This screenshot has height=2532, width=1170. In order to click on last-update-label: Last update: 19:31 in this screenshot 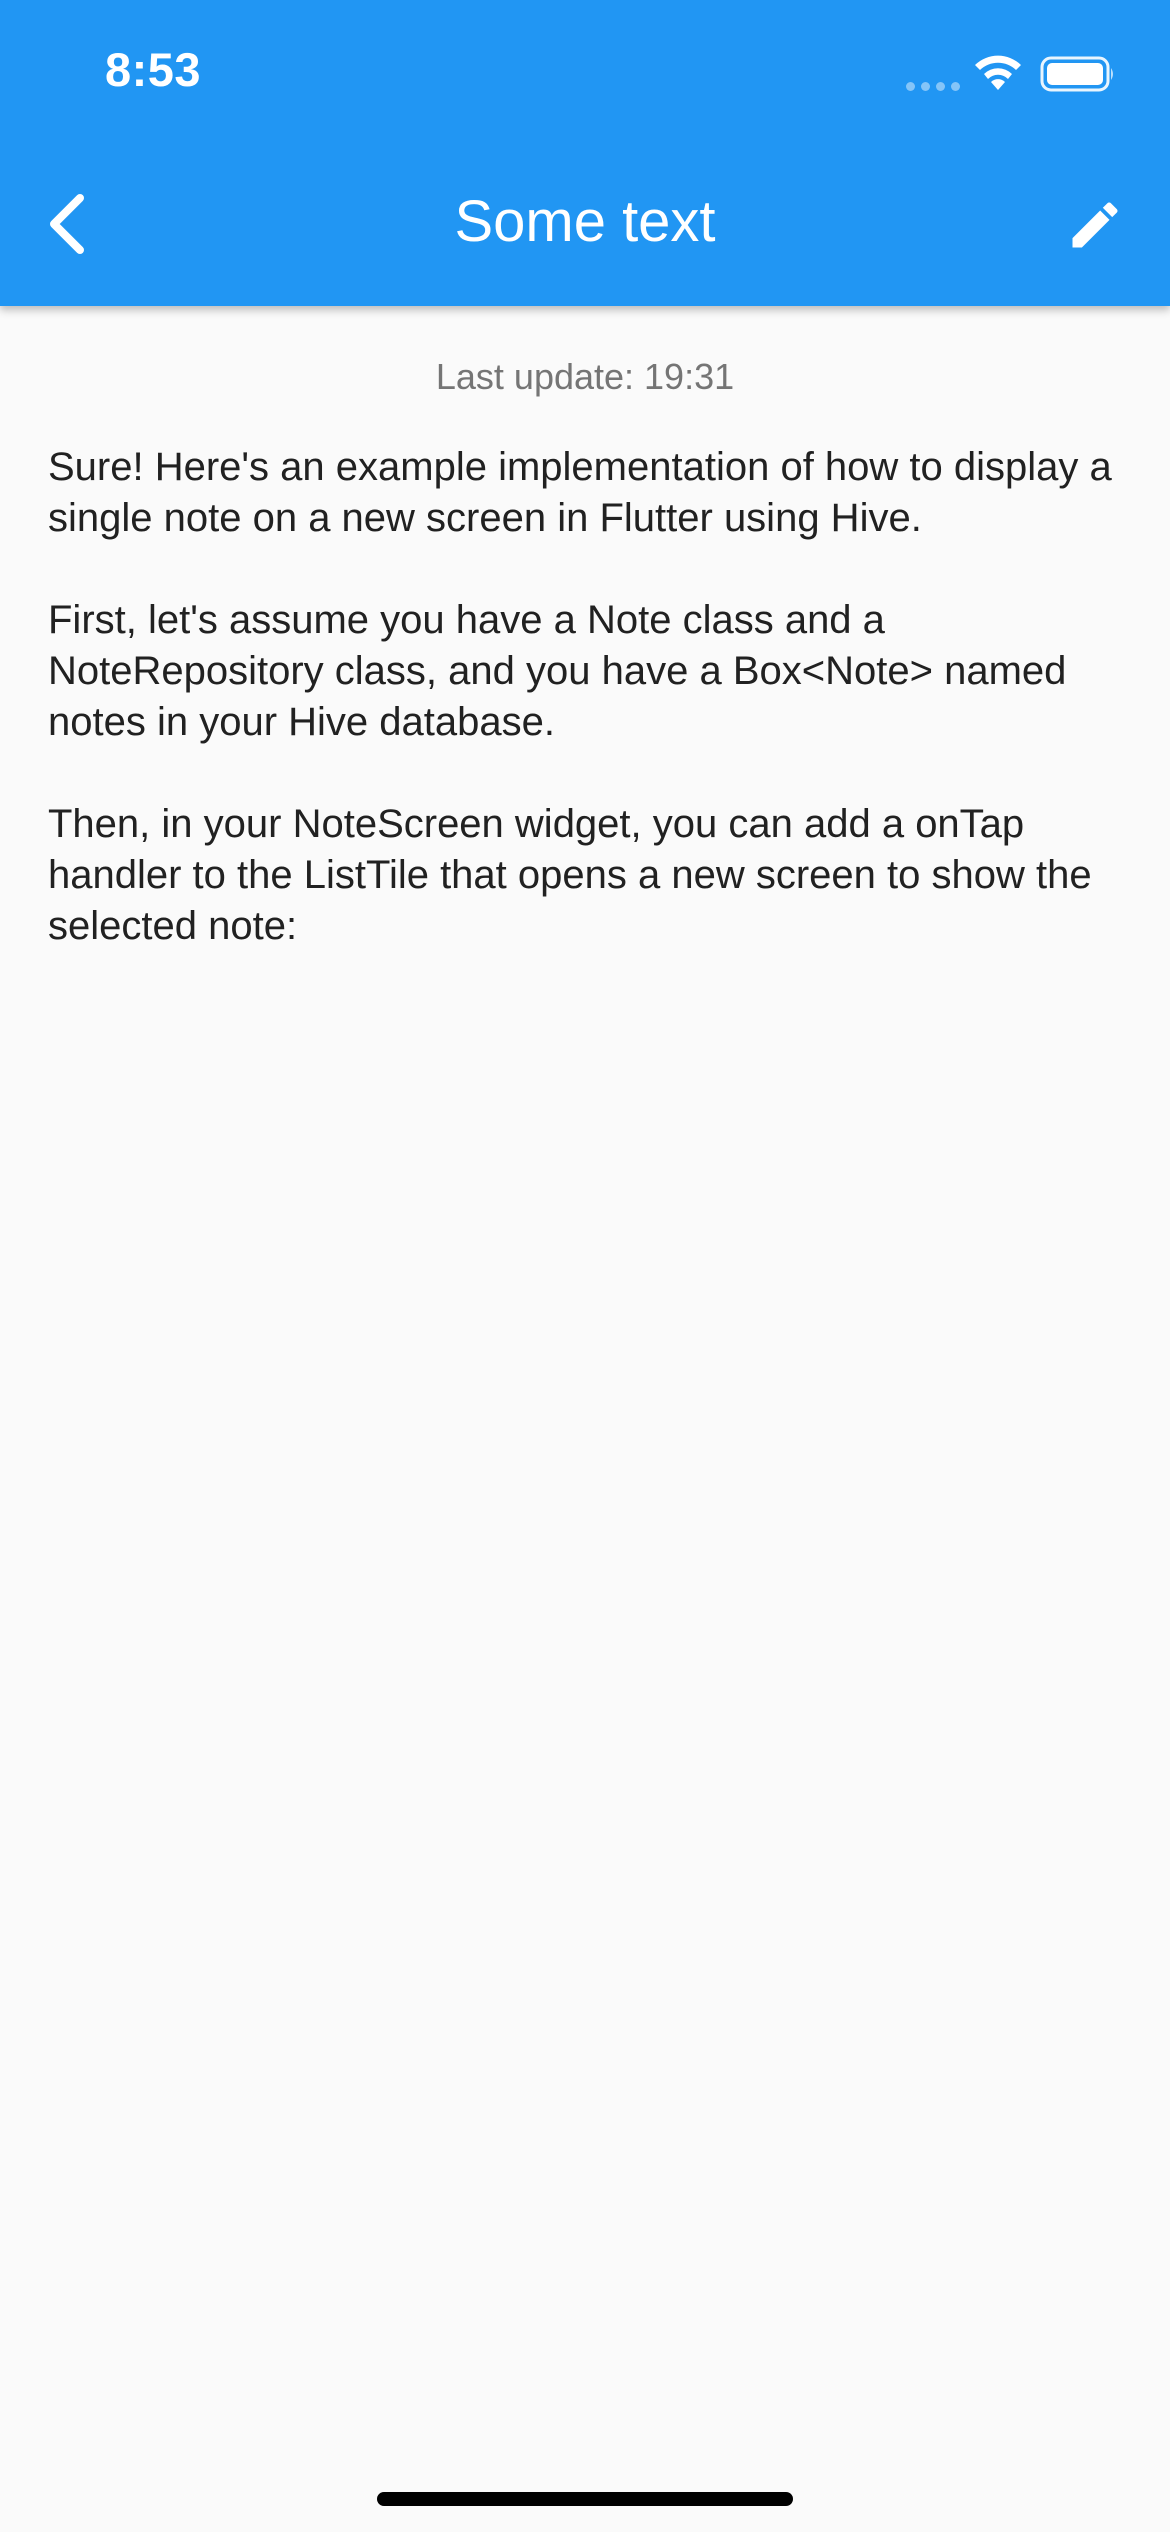, I will do `click(585, 376)`.